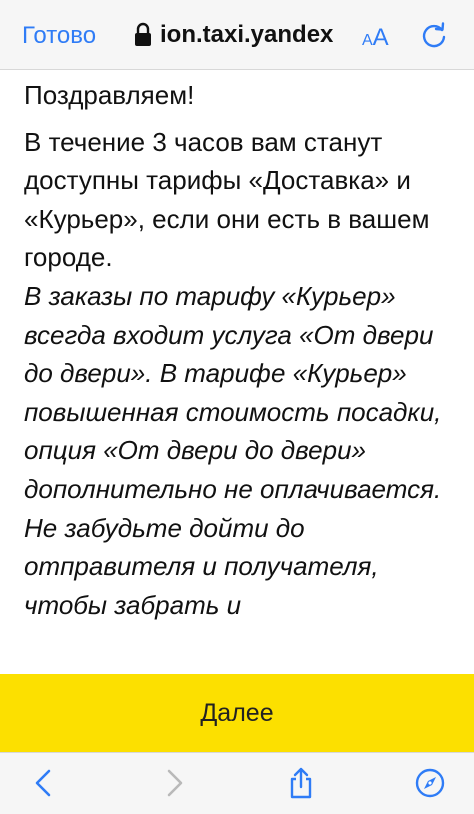 The height and width of the screenshot is (814, 474). What do you see at coordinates (380, 37) in the screenshot?
I see `text-size-big-label: A` at bounding box center [380, 37].